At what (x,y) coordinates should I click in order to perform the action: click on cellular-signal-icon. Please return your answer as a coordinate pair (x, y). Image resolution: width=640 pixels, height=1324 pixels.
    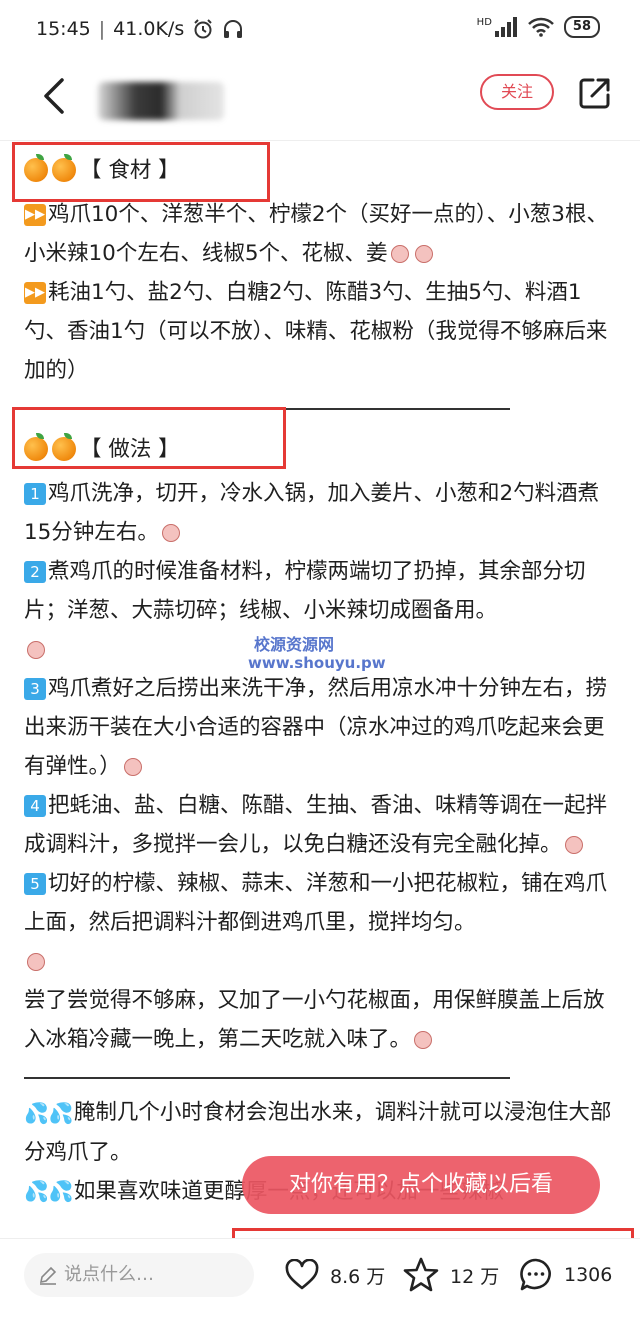
    Looking at the image, I should click on (505, 27).